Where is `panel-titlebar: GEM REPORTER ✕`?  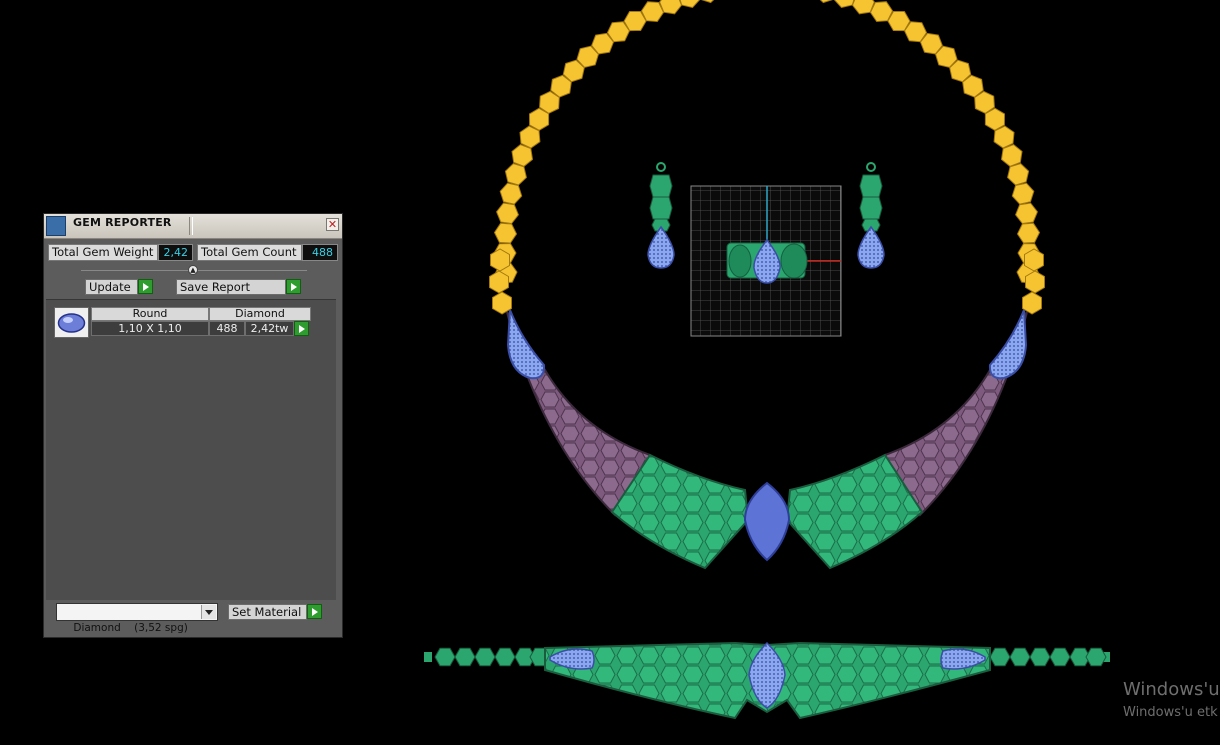
panel-titlebar: GEM REPORTER ✕ is located at coordinates (193, 226).